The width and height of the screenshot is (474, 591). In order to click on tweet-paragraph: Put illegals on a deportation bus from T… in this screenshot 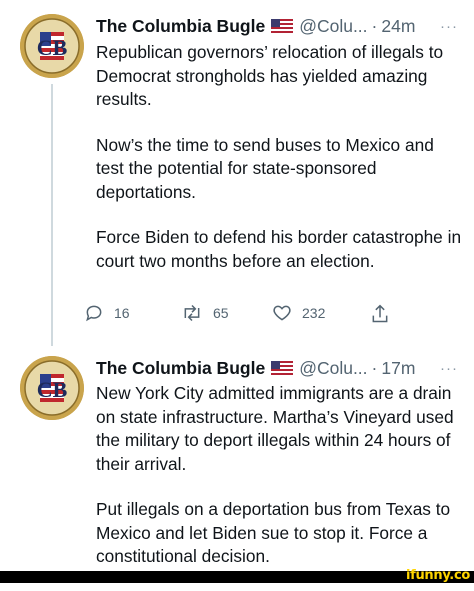, I will do `click(273, 532)`.